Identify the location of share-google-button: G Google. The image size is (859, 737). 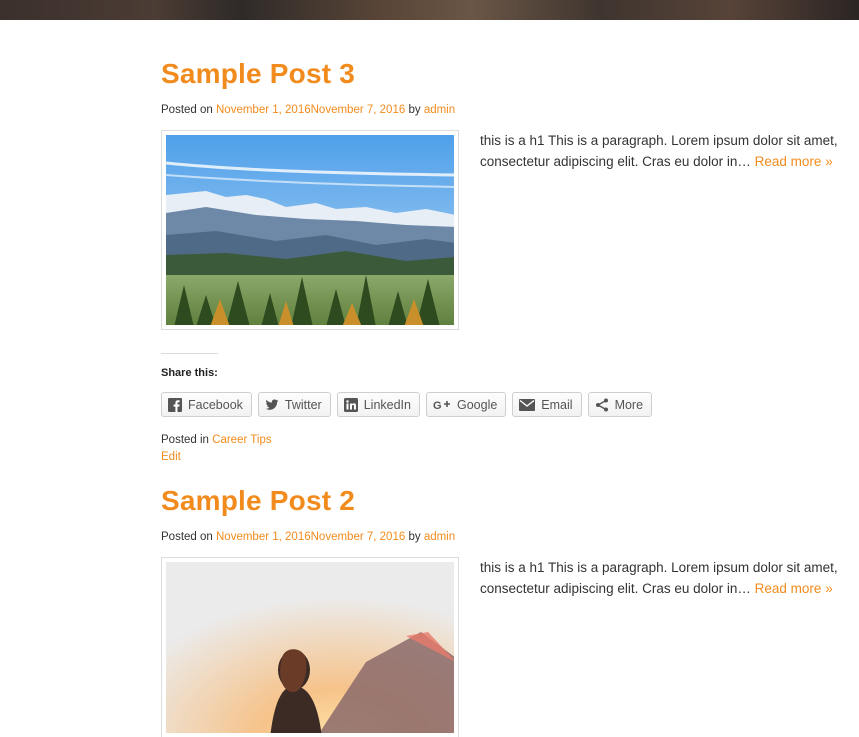
(466, 404).